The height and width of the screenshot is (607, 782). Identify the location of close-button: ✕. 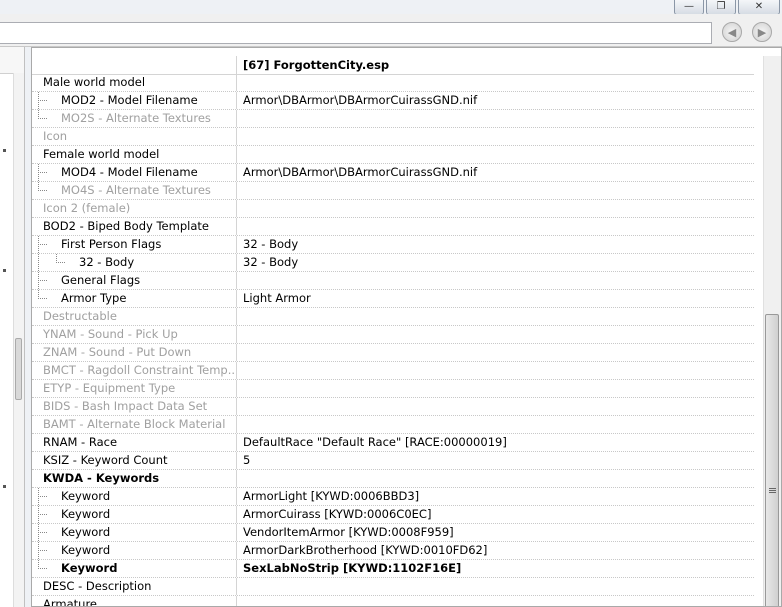
(759, 7).